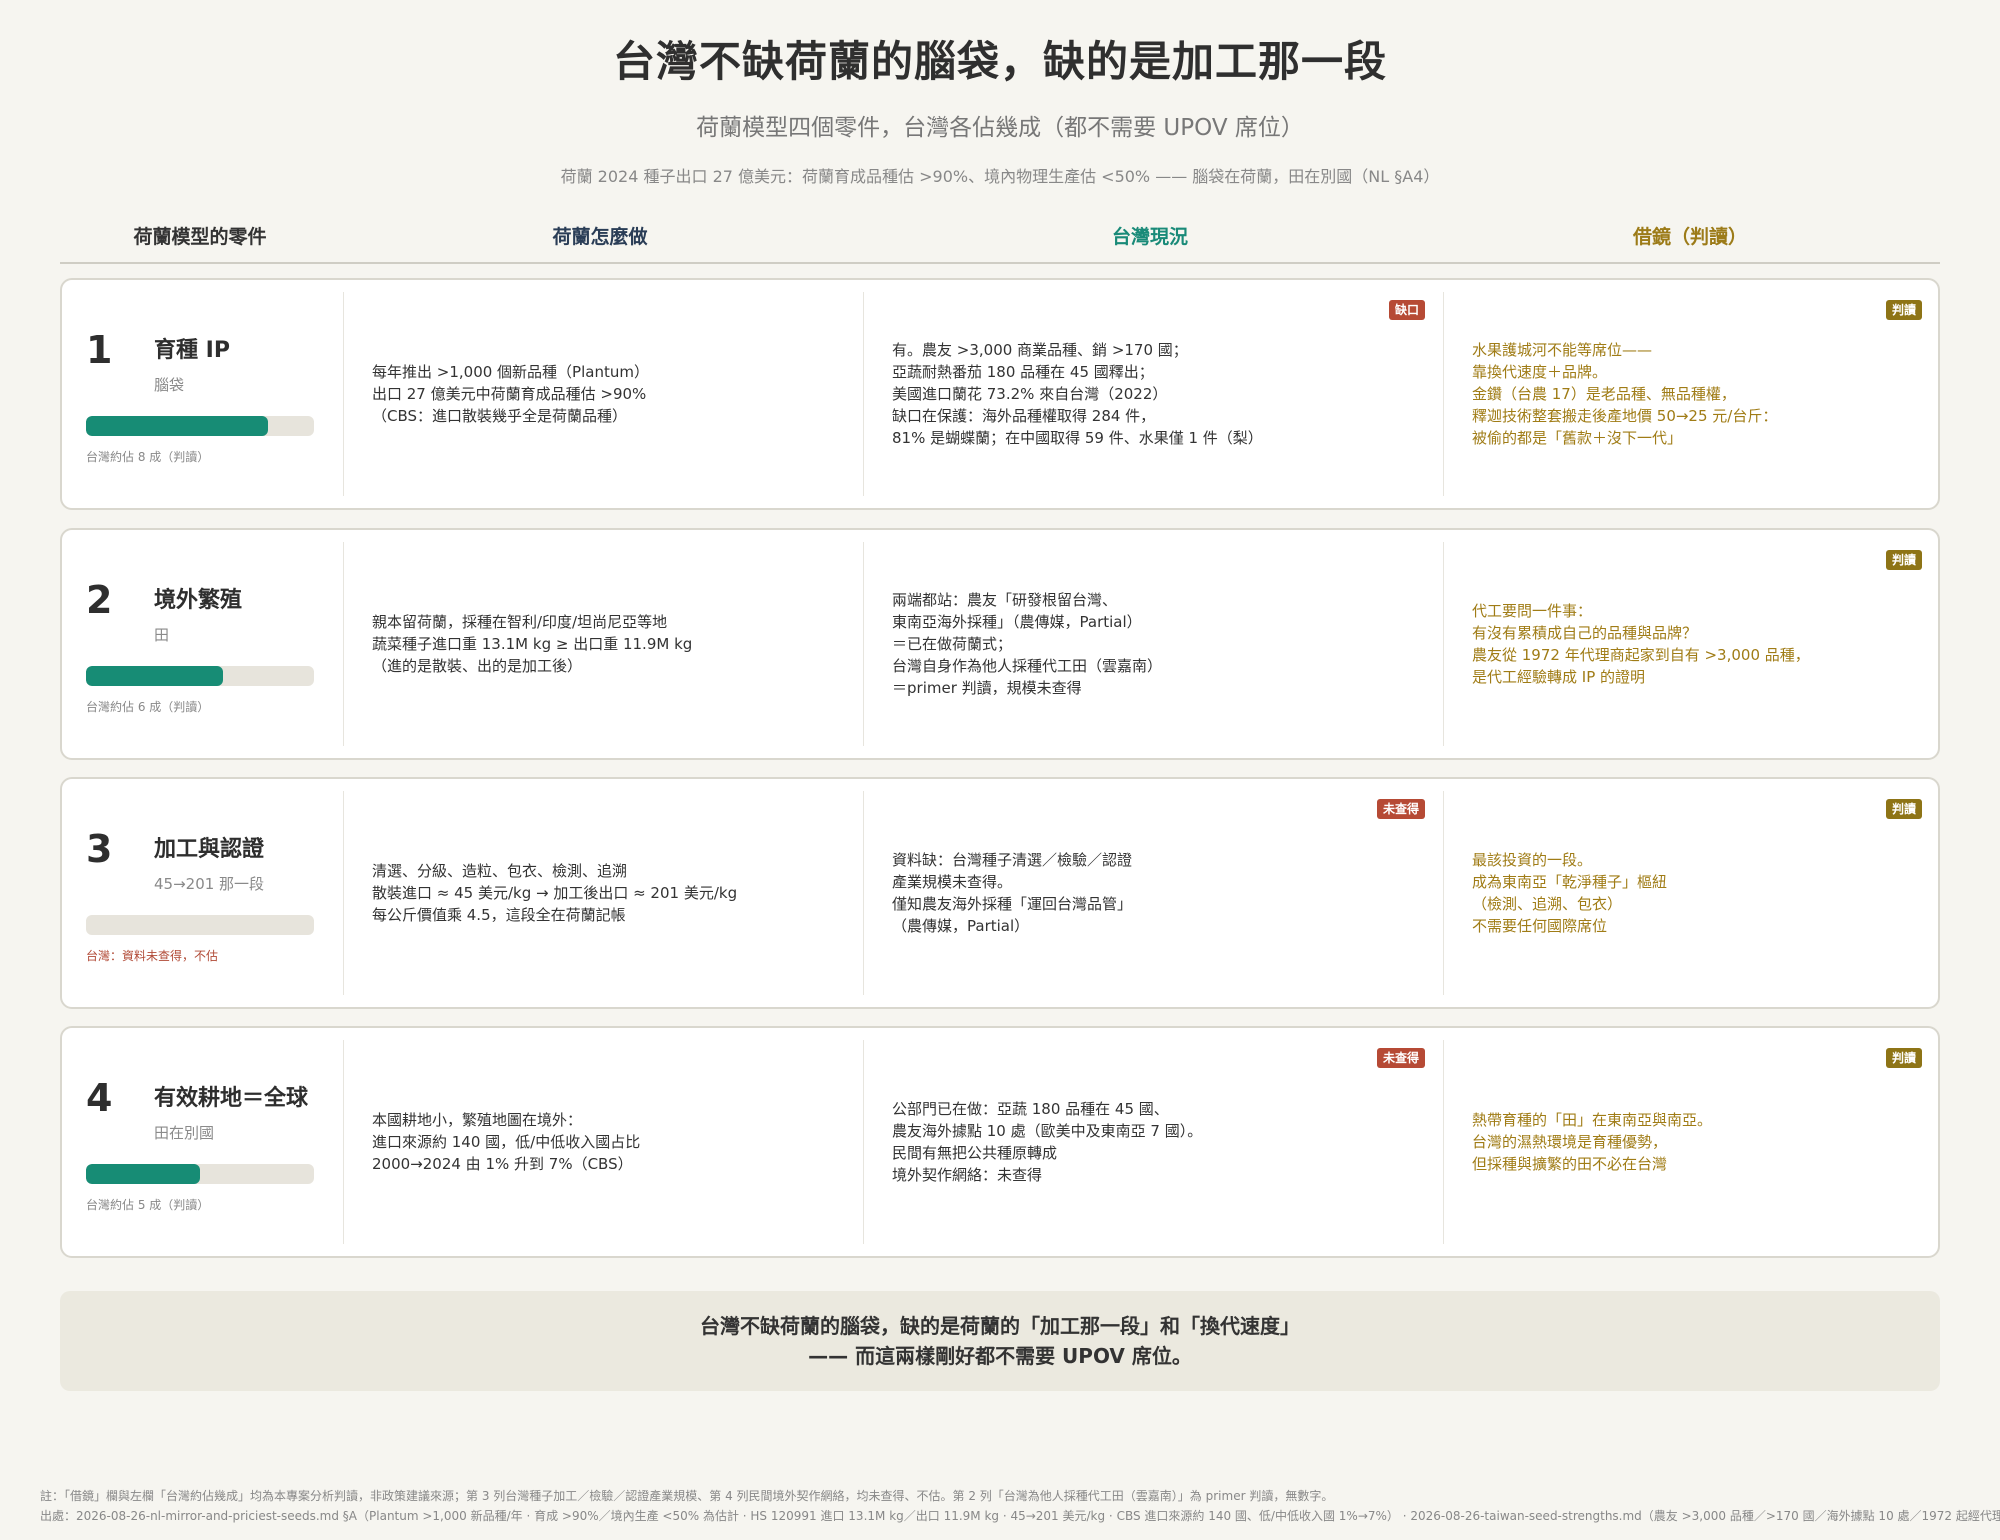  I want to click on text-line: 亞蔬耐熱番茄 180 品種在 45 國釋出；, so click(1023, 372).